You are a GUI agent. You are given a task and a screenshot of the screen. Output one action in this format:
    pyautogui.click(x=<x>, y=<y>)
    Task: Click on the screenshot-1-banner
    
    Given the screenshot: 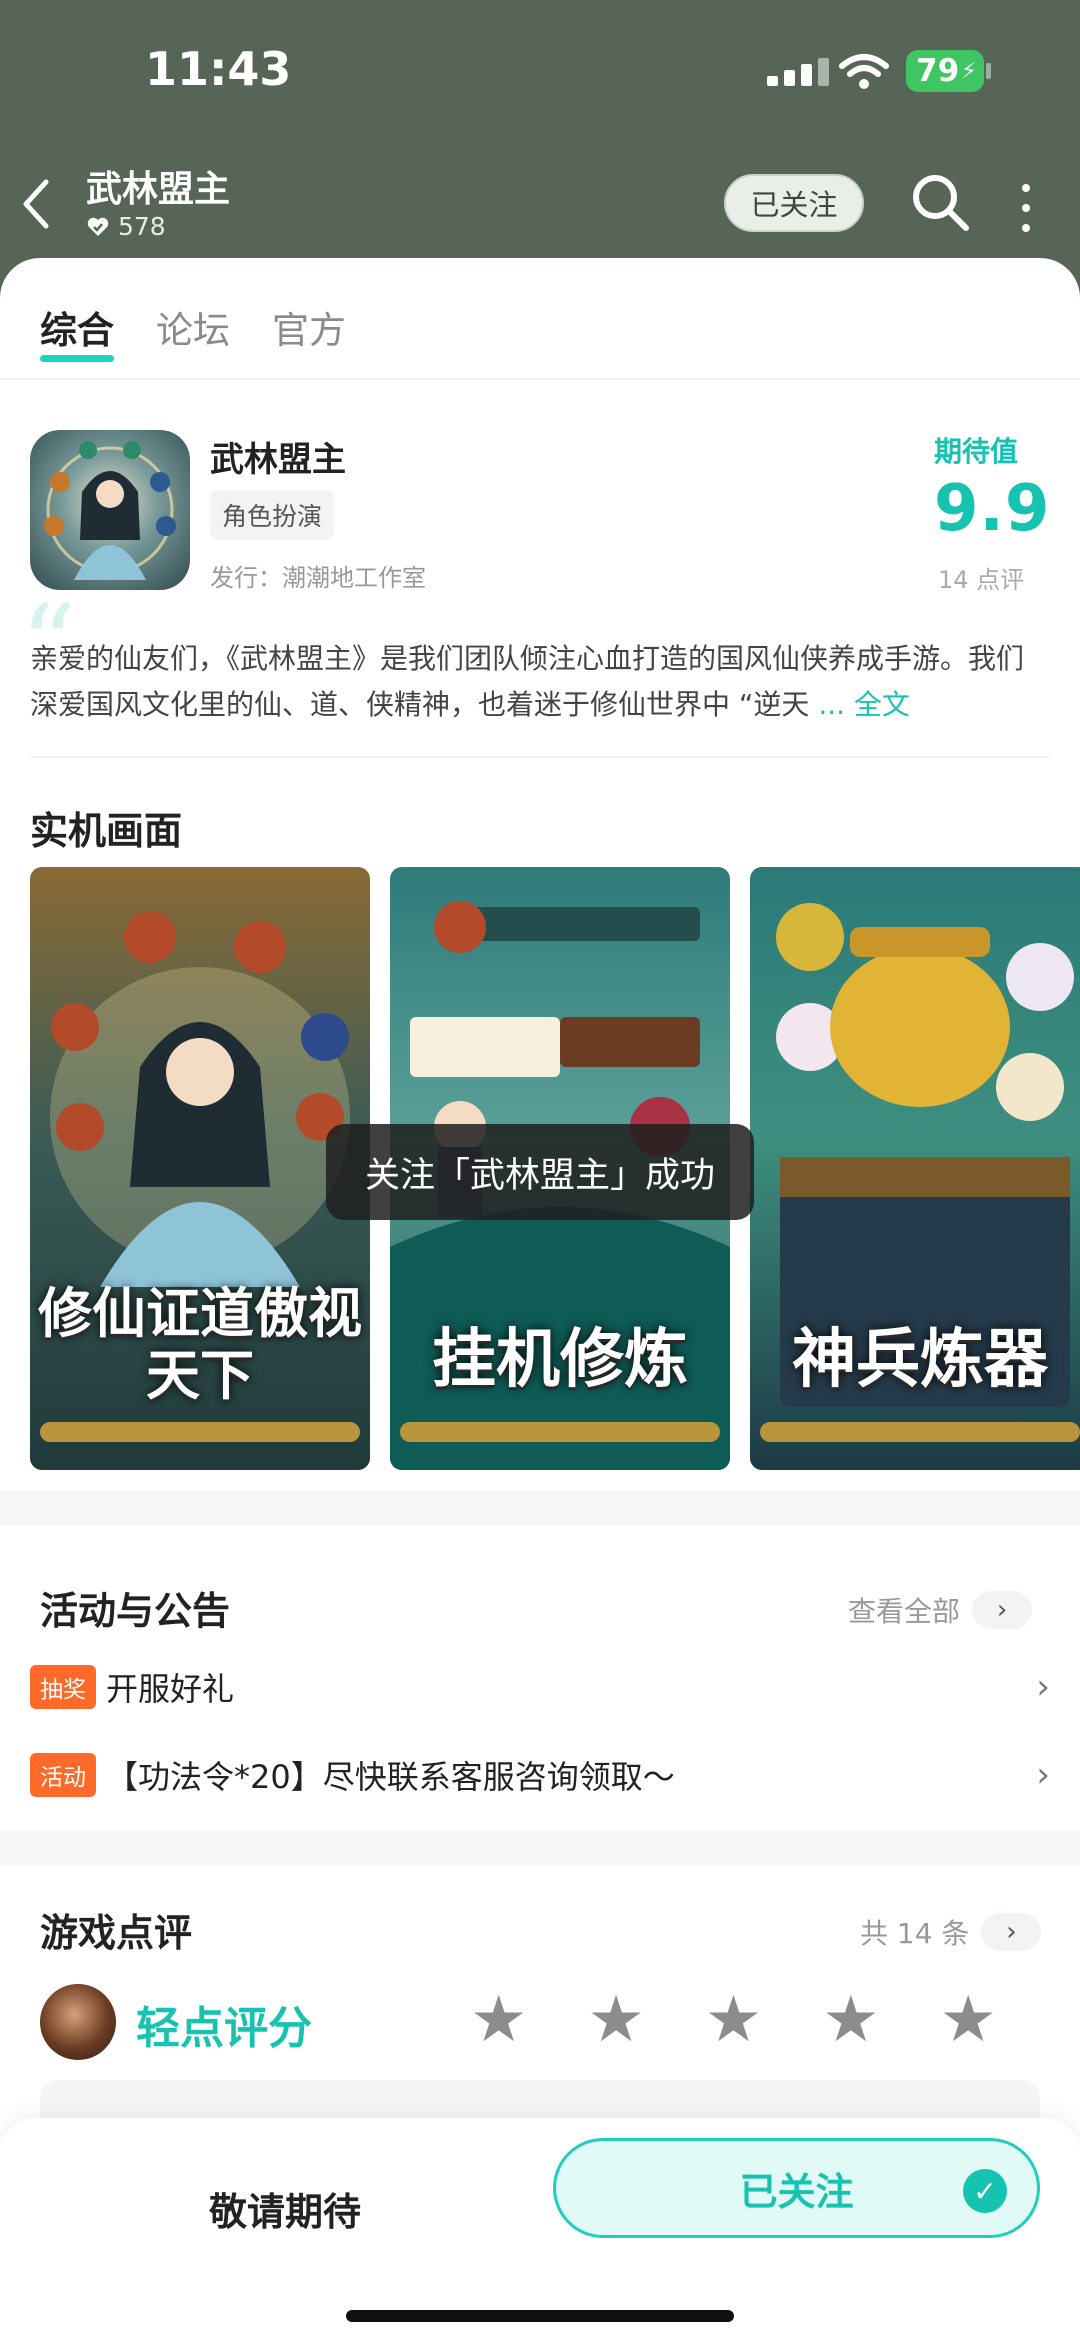 What is the action you would take?
    pyautogui.click(x=200, y=1432)
    